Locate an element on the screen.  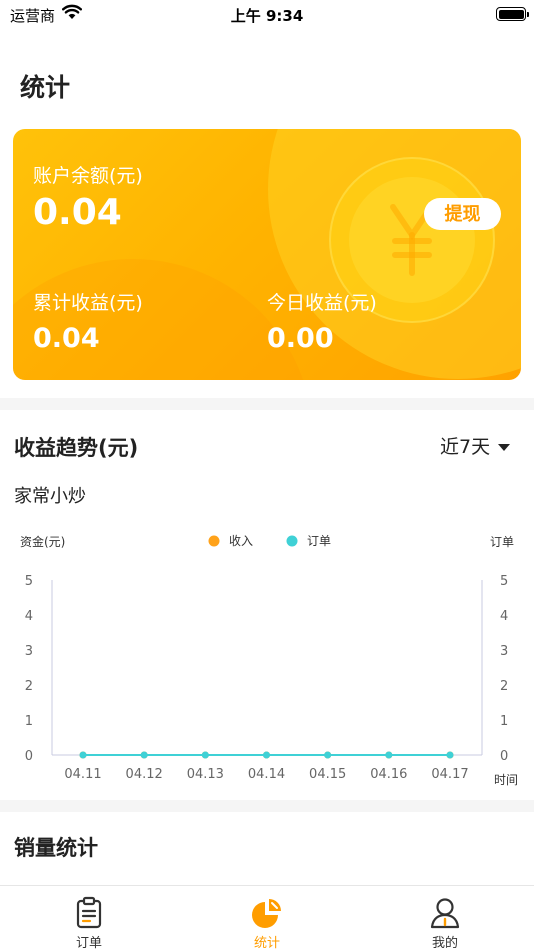
x-tick-label: 04.11 is located at coordinates (82, 774).